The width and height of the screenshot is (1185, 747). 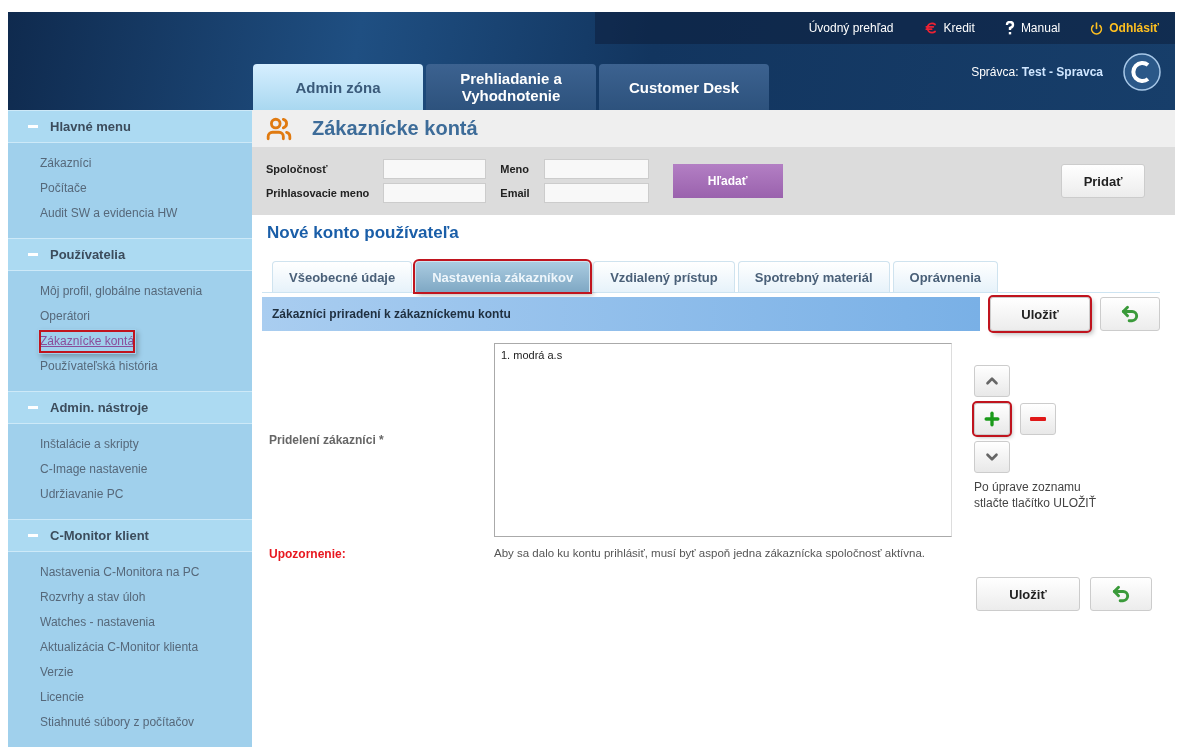 I want to click on sidebar-item: Licencie, so click(x=62, y=697).